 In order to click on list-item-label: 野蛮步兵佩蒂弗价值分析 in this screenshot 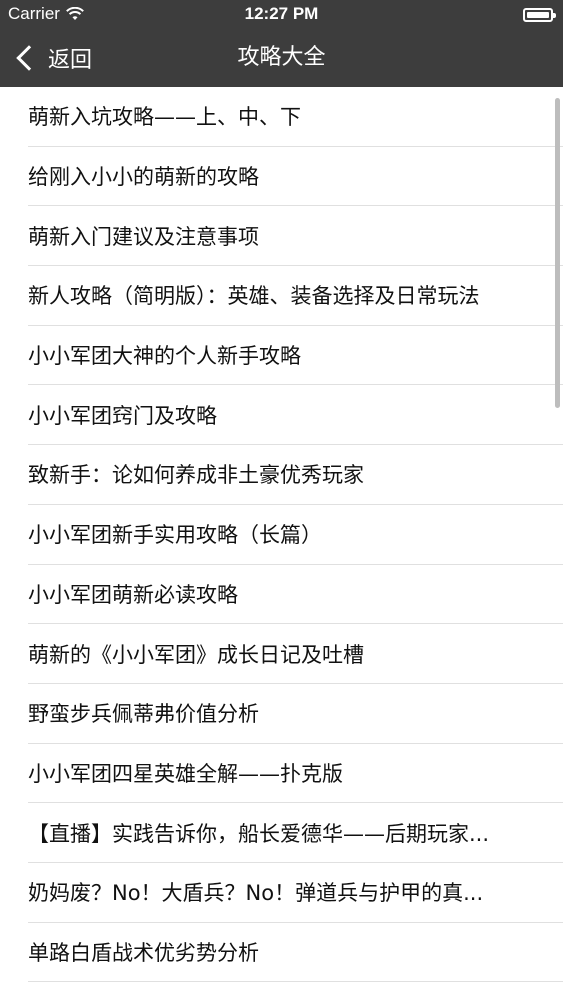, I will do `click(143, 714)`.